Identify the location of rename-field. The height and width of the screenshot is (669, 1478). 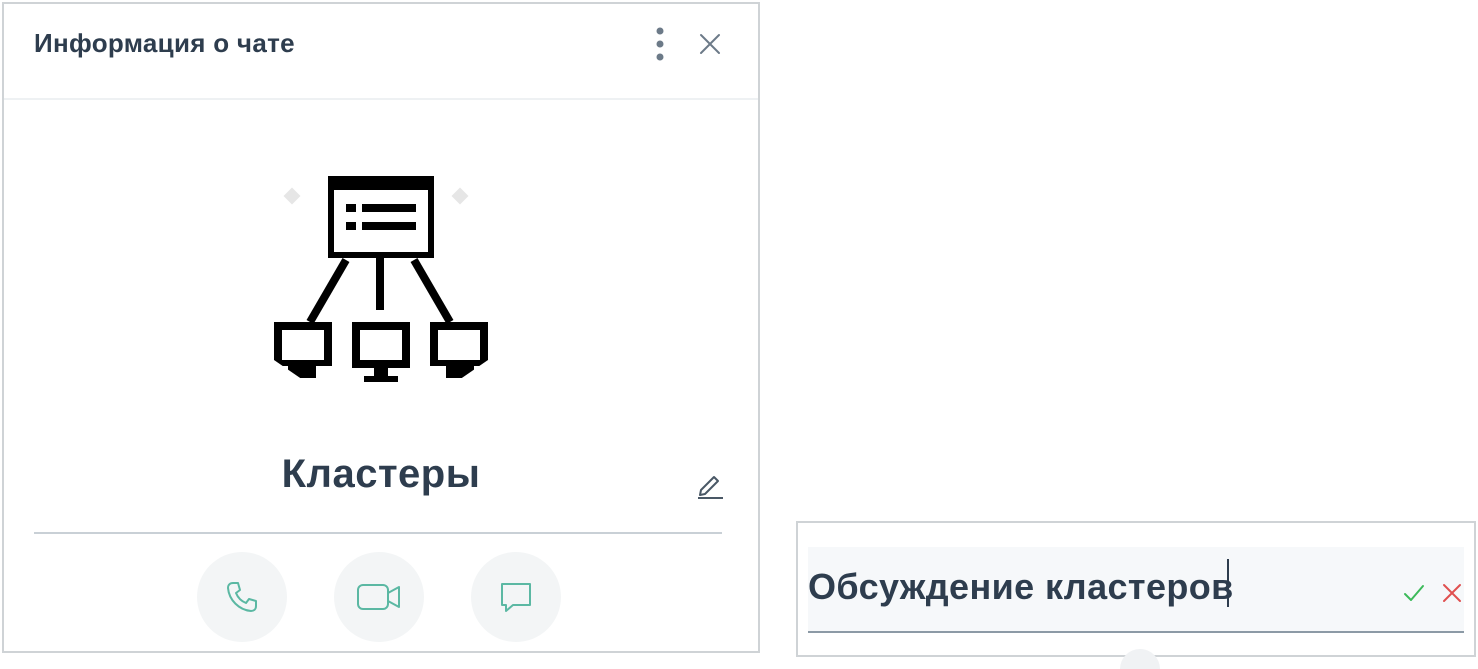
(1136, 590).